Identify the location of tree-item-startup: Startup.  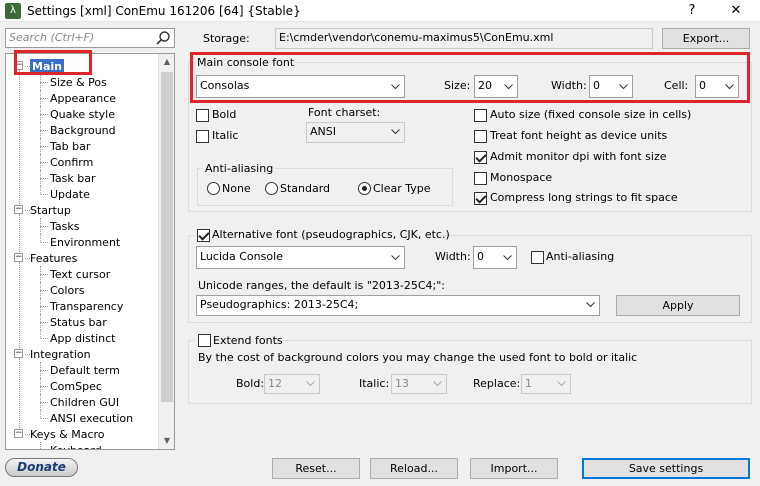
(50, 210).